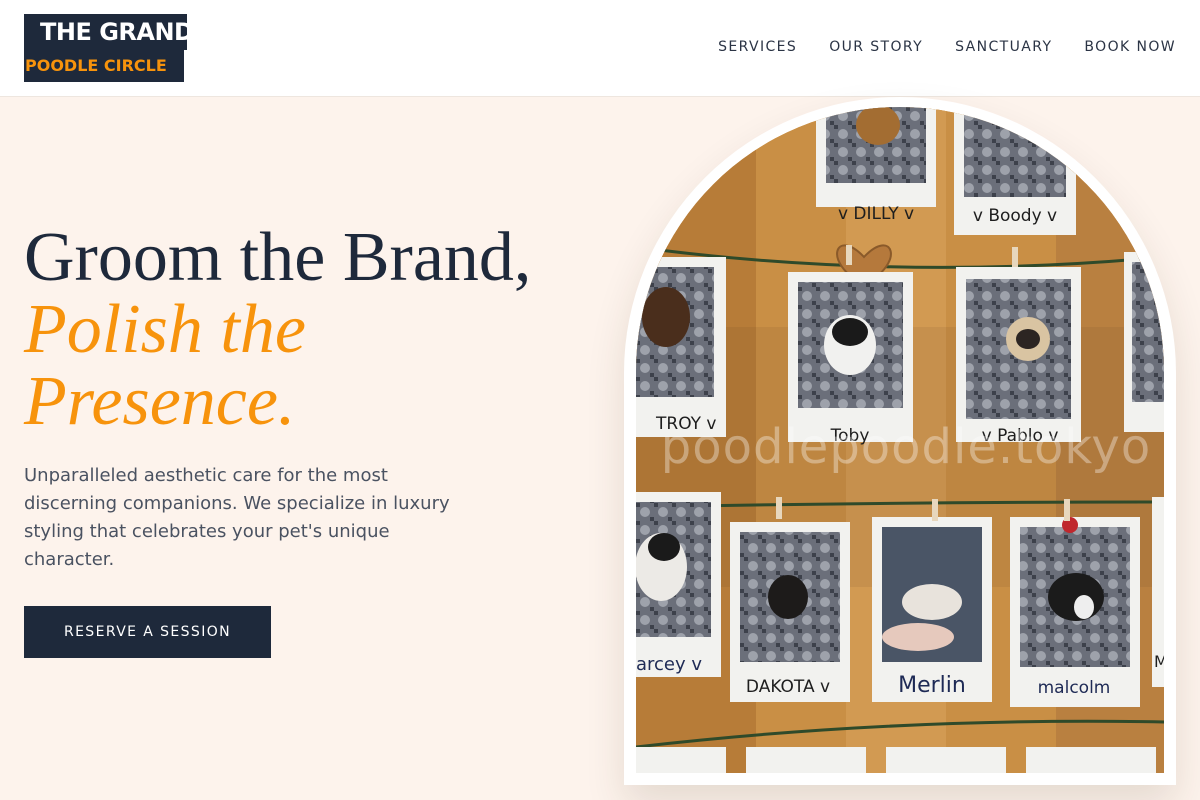 The width and height of the screenshot is (1200, 800). Describe the element at coordinates (932, 685) in the screenshot. I see `svg-text: Merlin` at that location.